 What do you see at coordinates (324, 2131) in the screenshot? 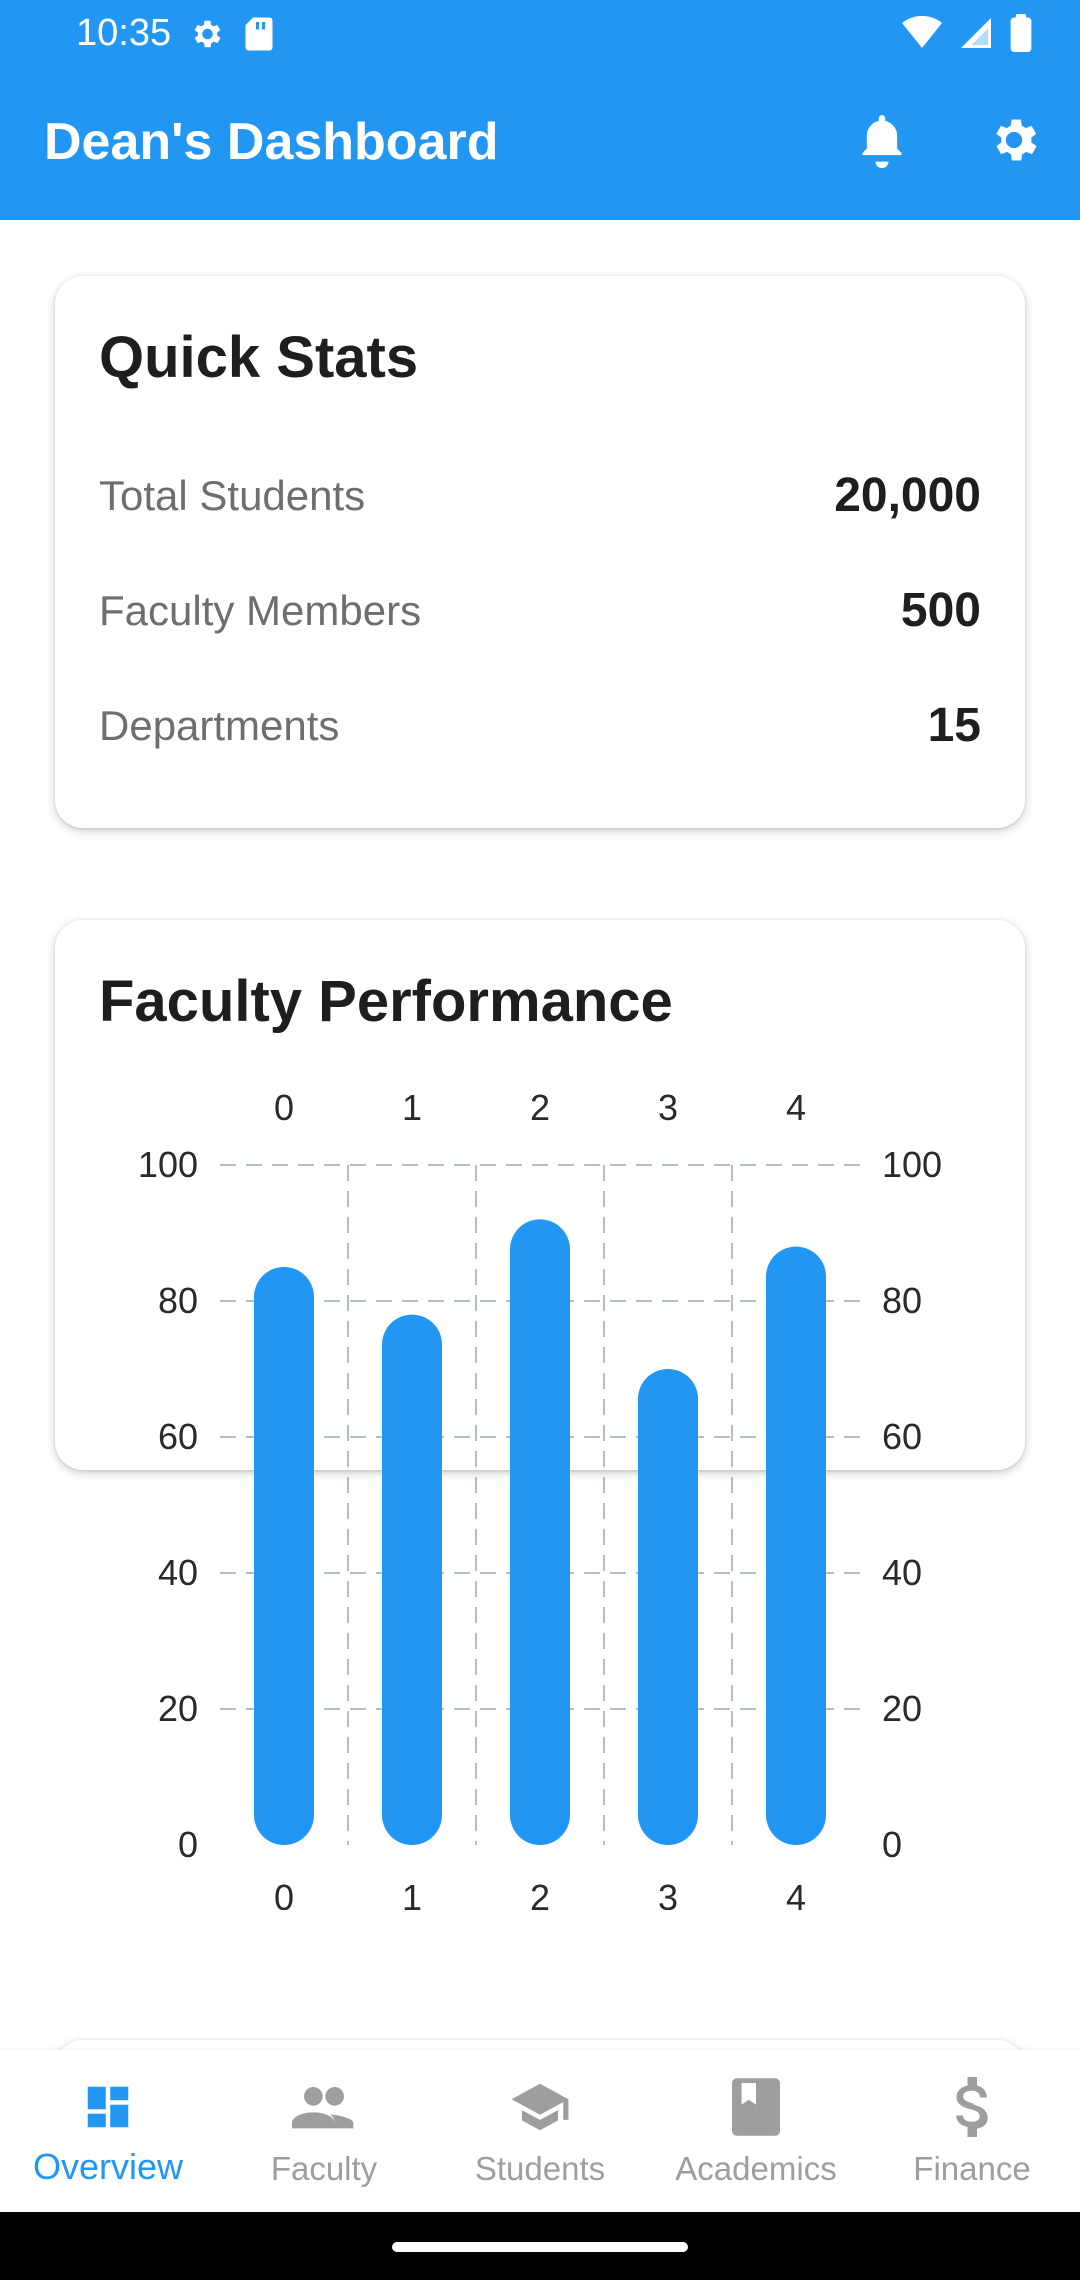
I see `nav-faculty: Faculty` at bounding box center [324, 2131].